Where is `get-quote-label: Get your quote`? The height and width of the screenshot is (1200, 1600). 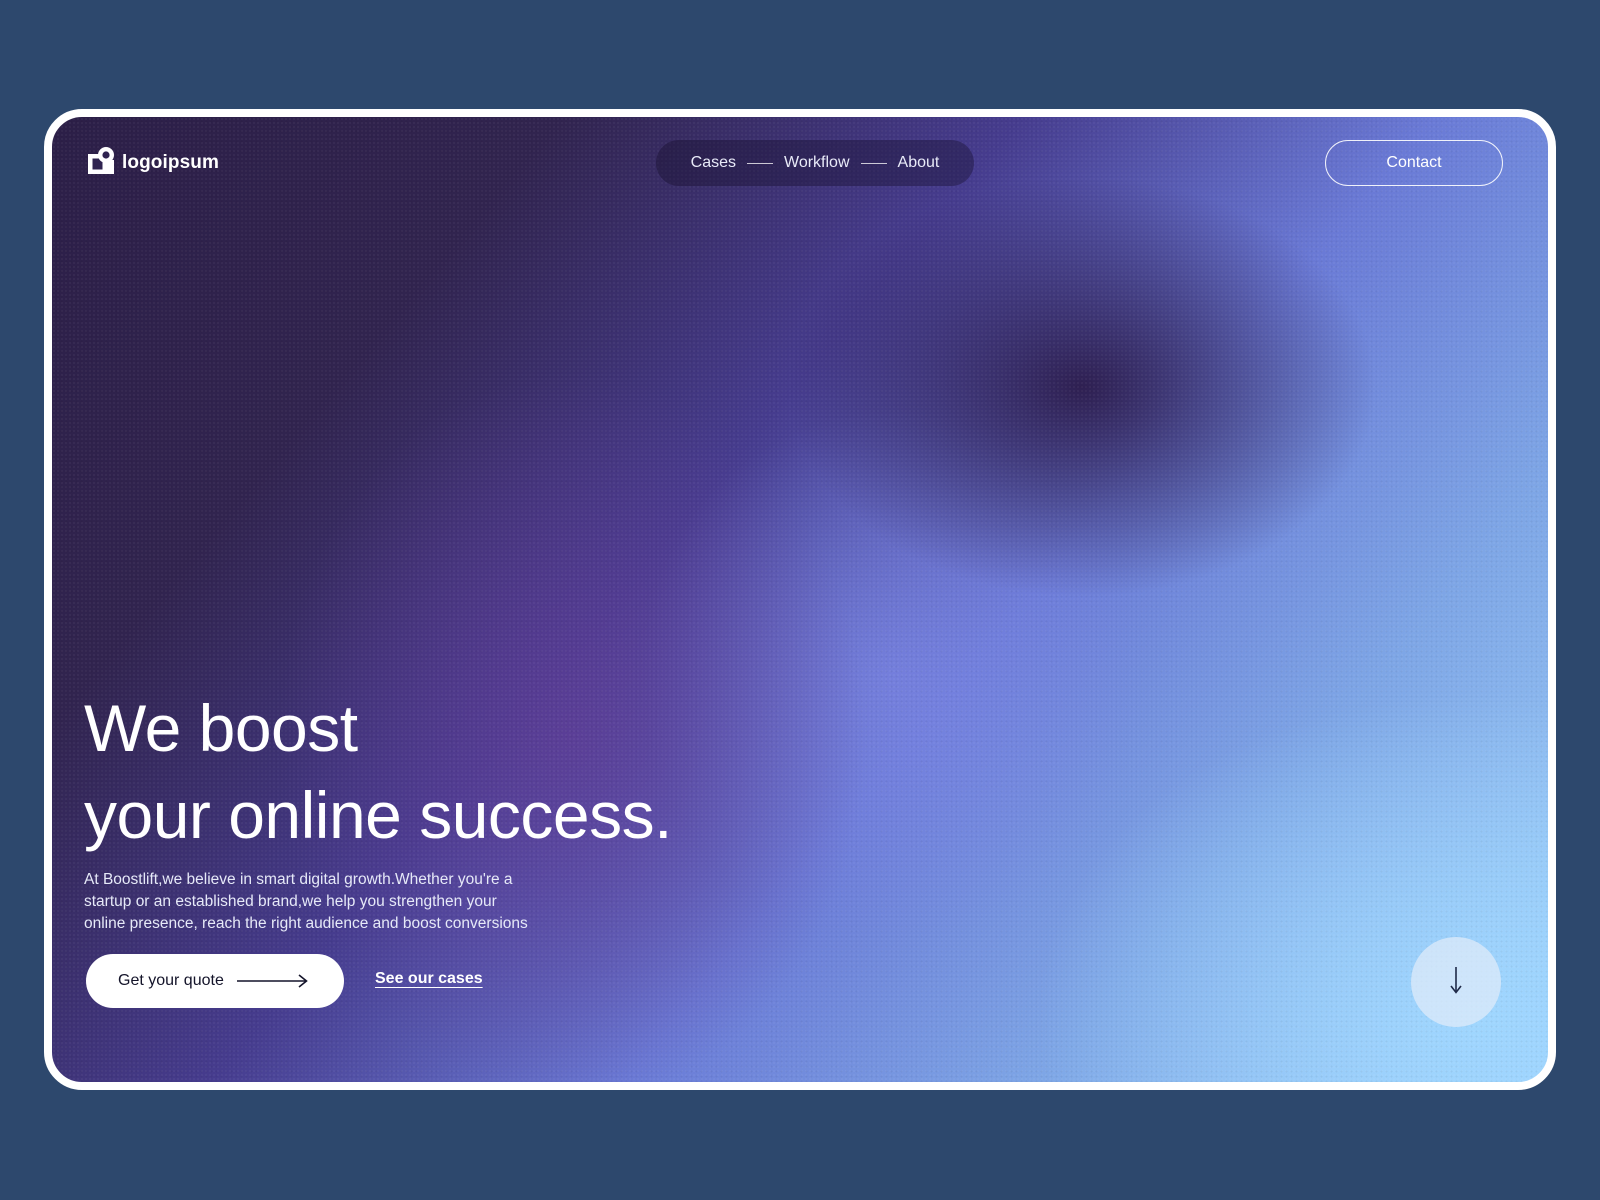 get-quote-label: Get your quote is located at coordinates (171, 980).